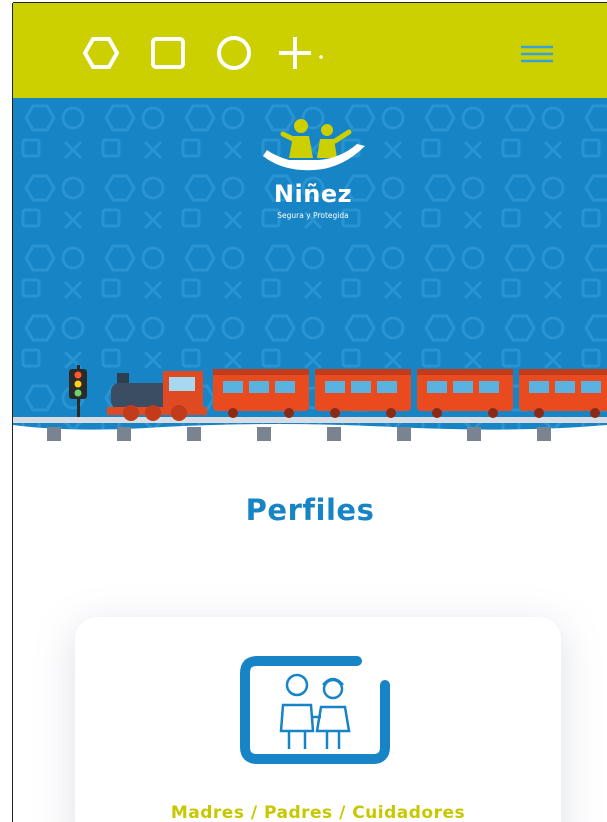 The height and width of the screenshot is (822, 607). I want to click on logo-shapes, so click(211, 53).